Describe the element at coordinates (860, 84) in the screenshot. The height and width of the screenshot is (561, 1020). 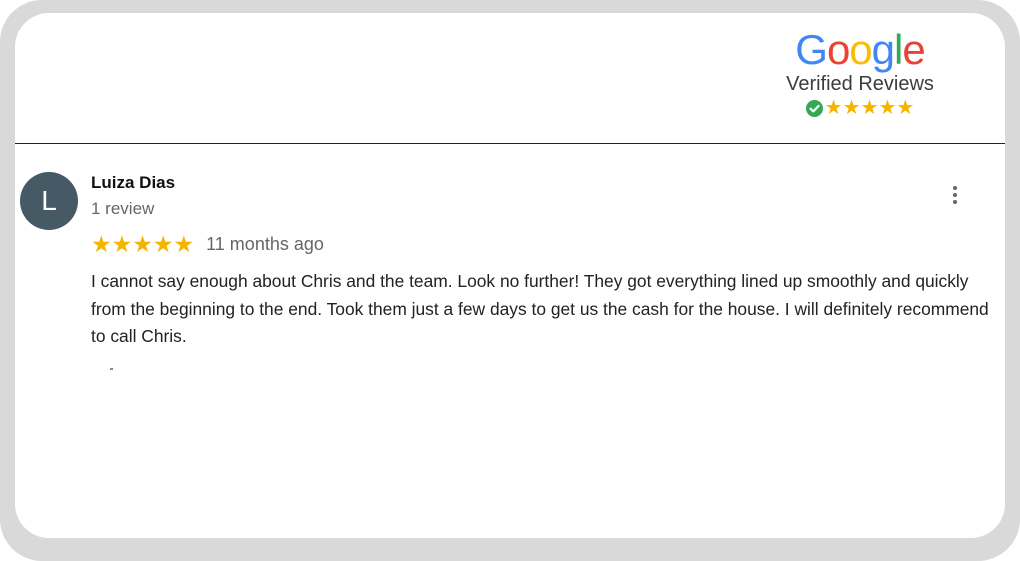
I see `verified-reviews-label: Verified Reviews` at that location.